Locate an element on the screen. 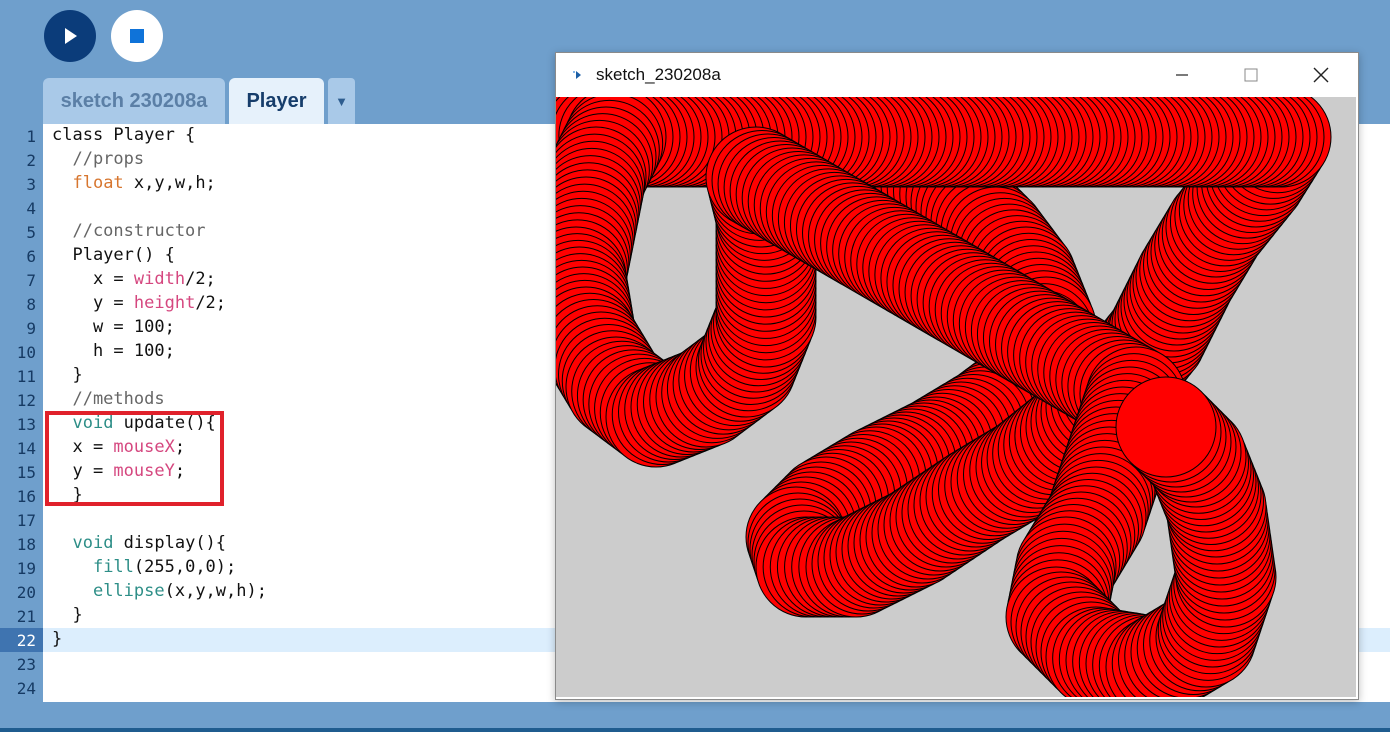  close-button is located at coordinates (1321, 75).